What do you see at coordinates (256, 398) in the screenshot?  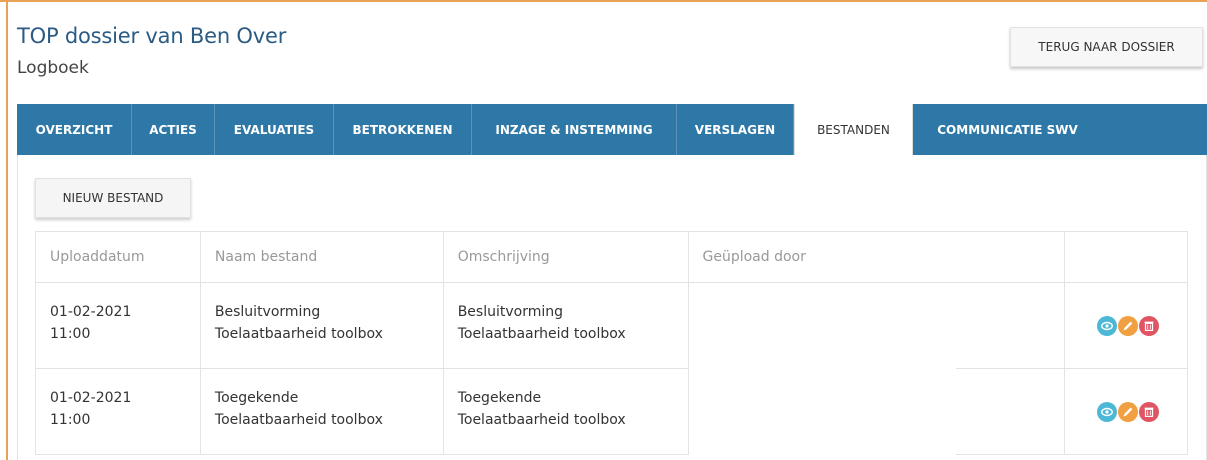 I see `file-name-line: Toegekende` at bounding box center [256, 398].